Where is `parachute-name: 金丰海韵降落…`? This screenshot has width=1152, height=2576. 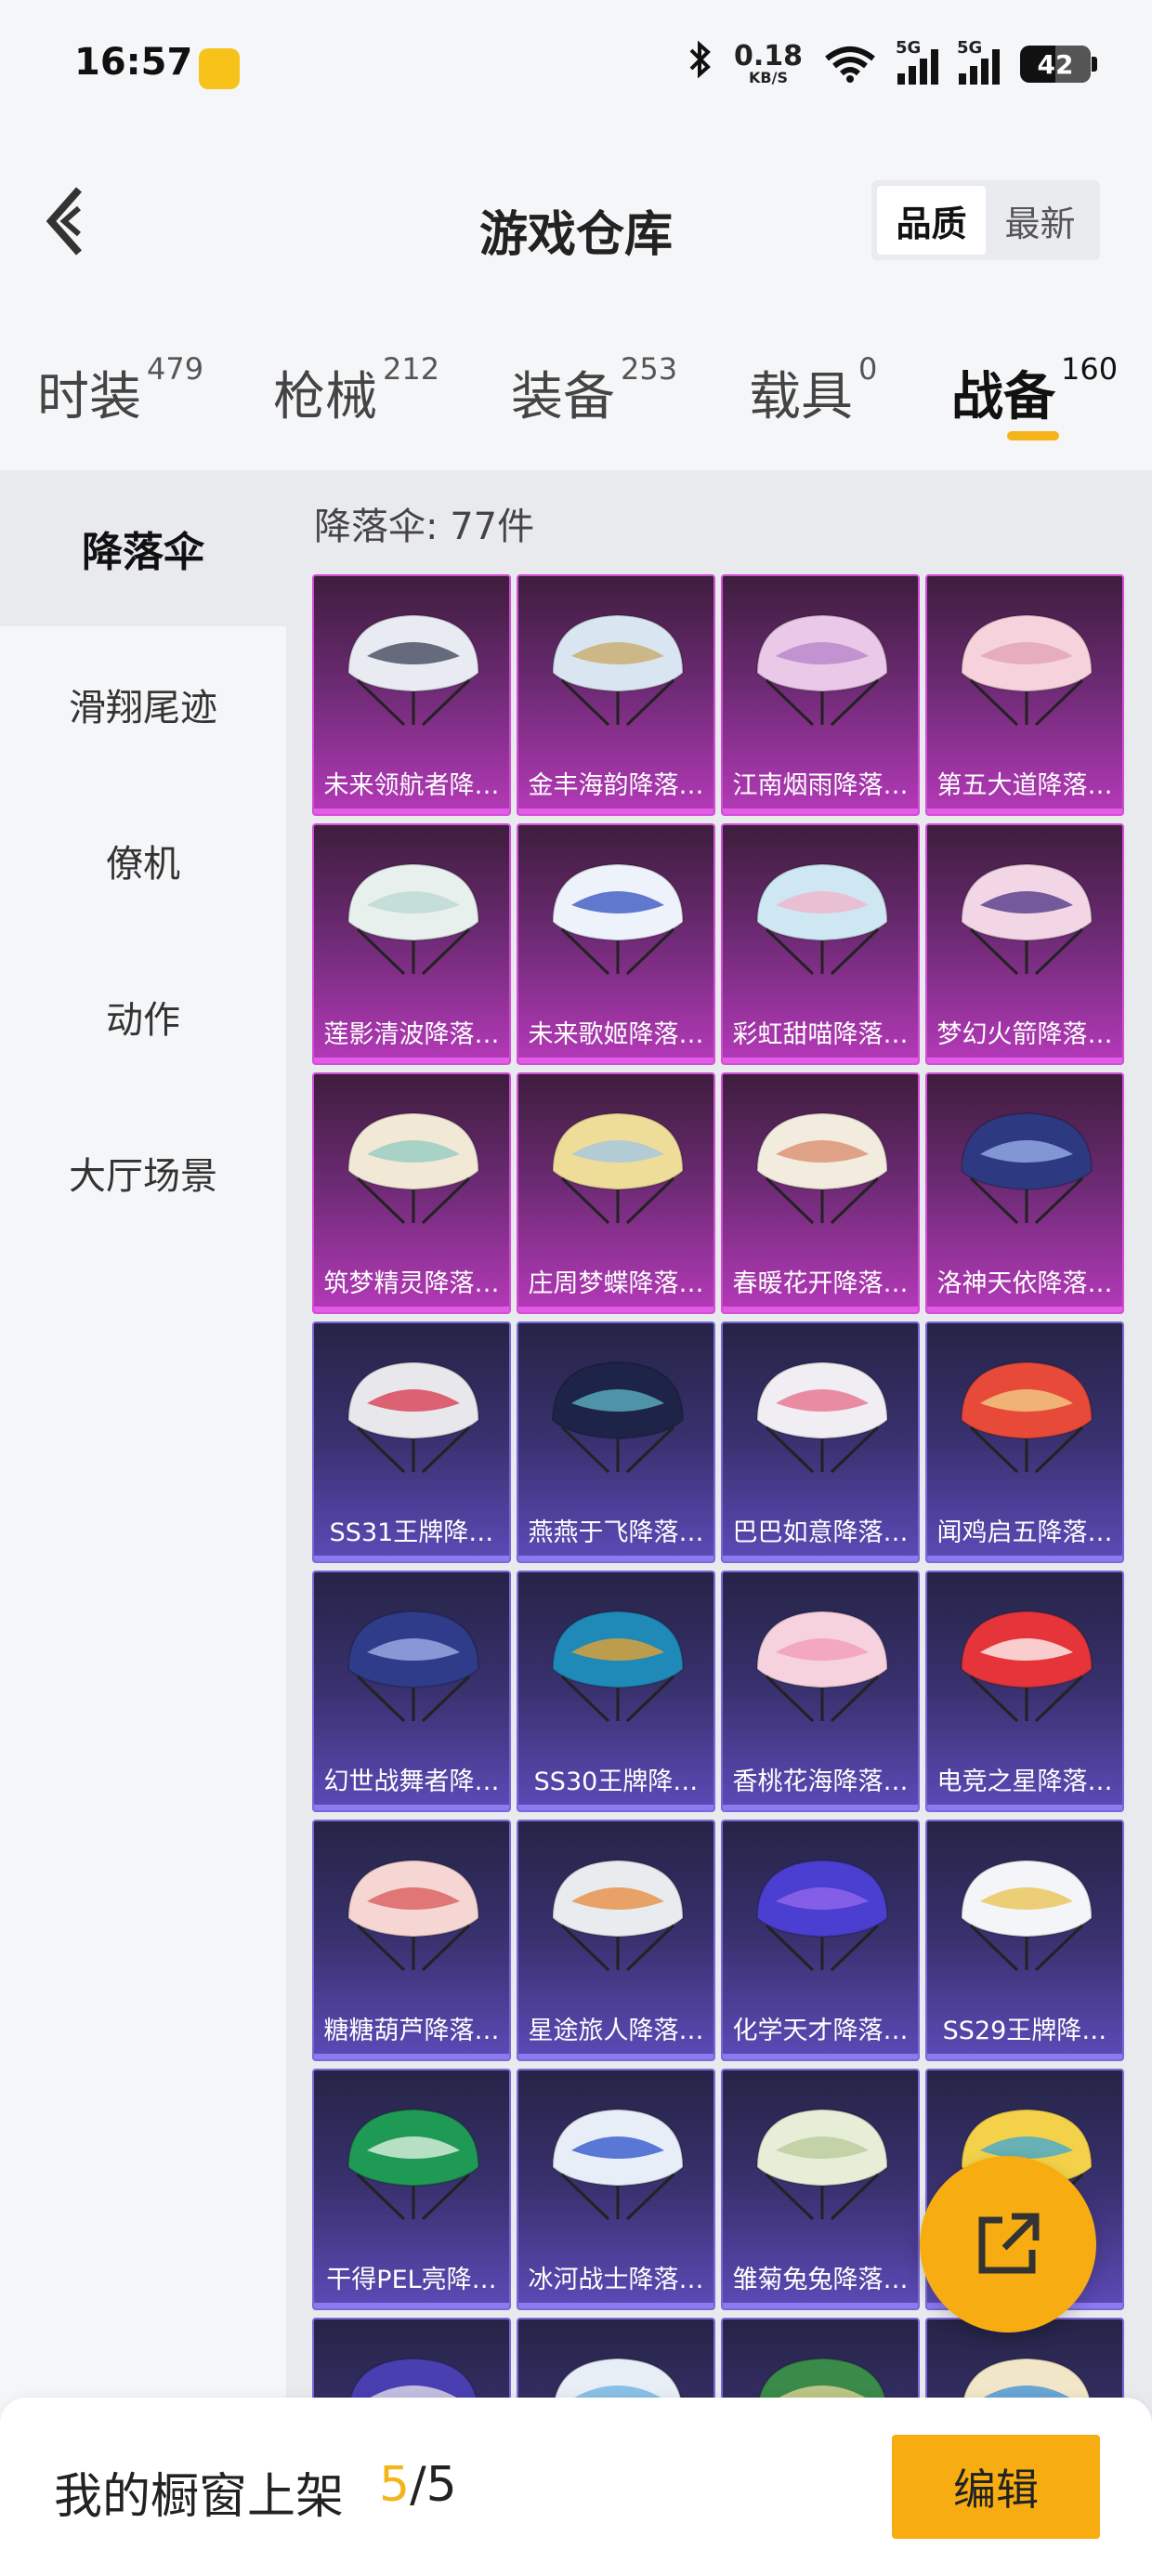 parachute-name: 金丰海韵降落… is located at coordinates (616, 785).